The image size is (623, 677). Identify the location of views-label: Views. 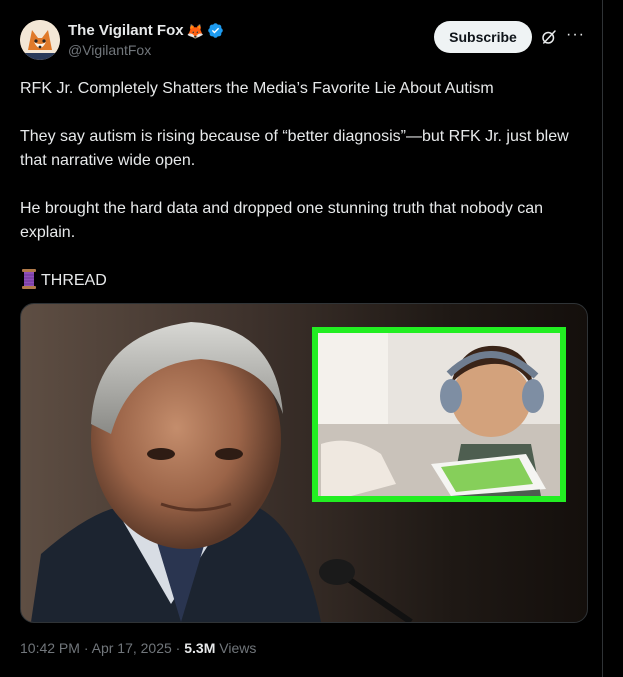
(236, 648).